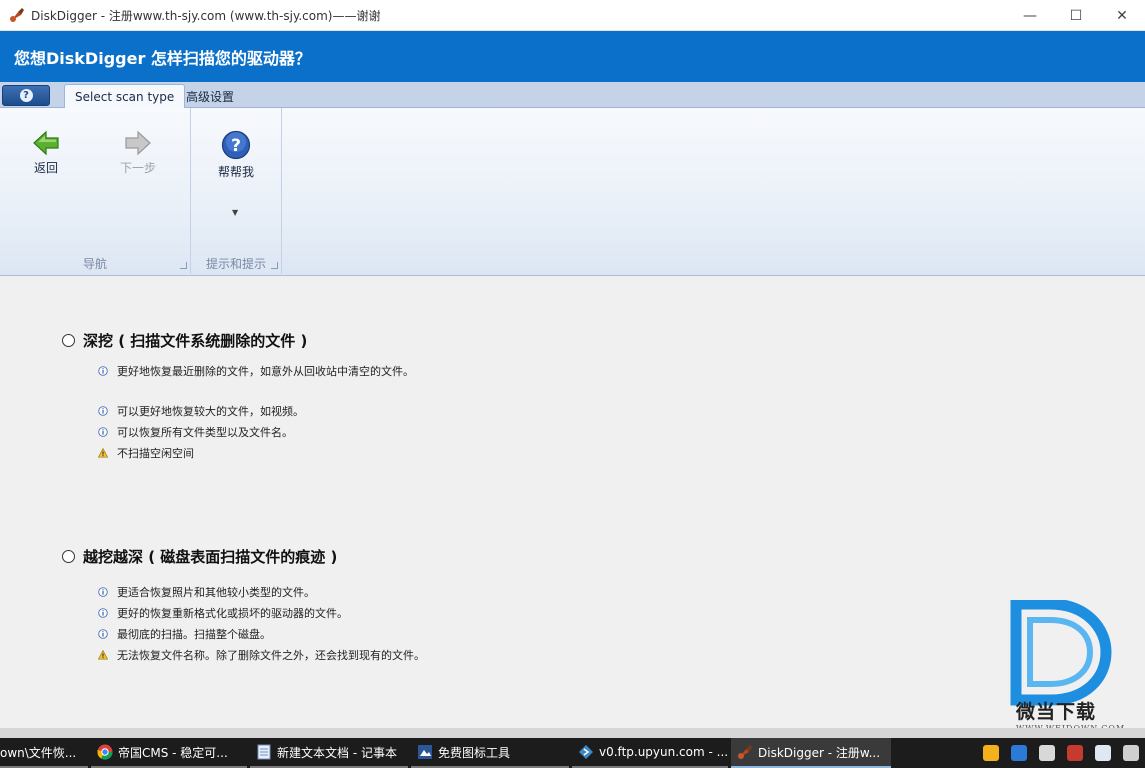  I want to click on next-button: 下一步, so click(138, 153).